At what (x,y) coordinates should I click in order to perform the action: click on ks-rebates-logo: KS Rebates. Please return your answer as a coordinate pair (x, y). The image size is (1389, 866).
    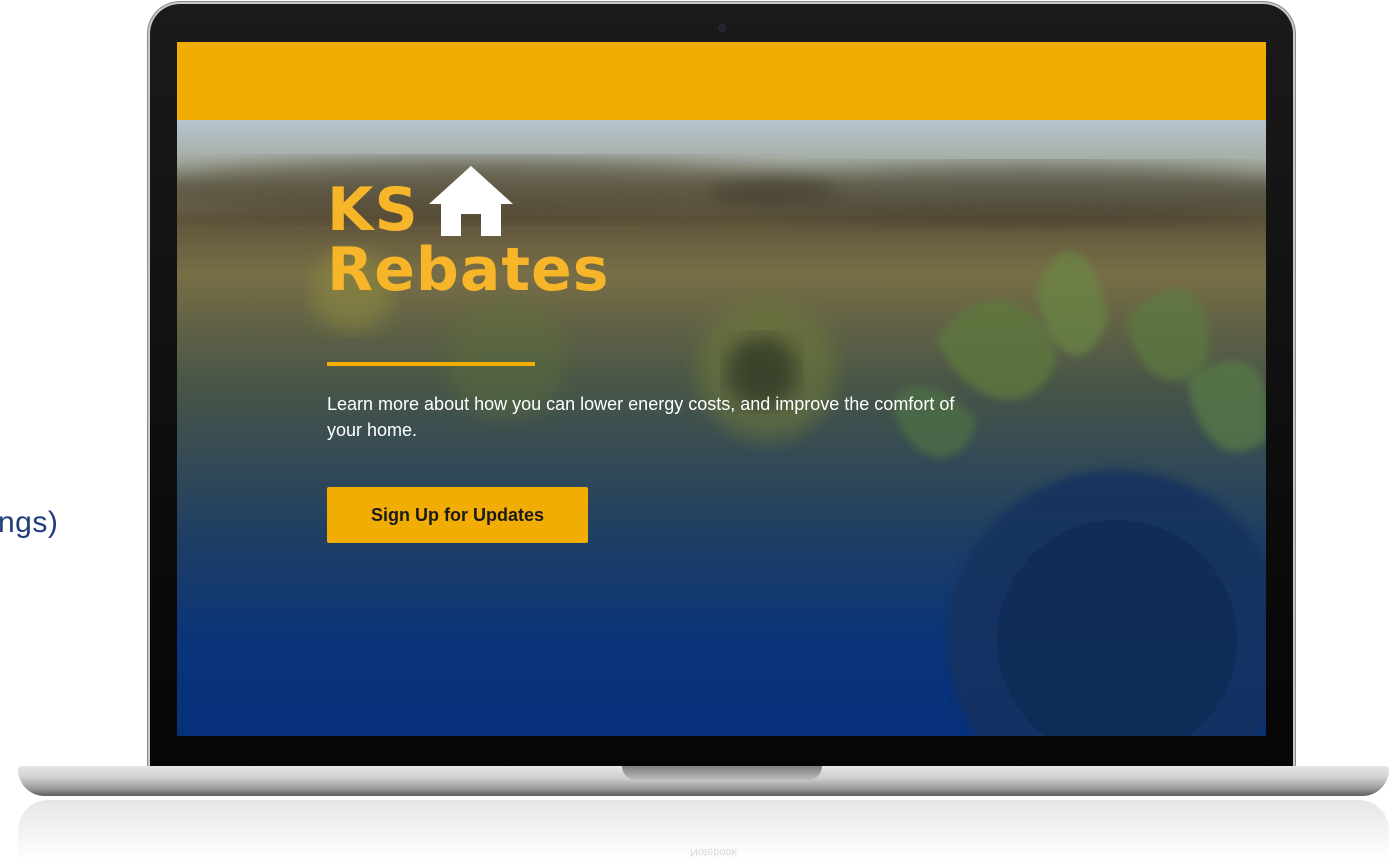
    Looking at the image, I should click on (468, 232).